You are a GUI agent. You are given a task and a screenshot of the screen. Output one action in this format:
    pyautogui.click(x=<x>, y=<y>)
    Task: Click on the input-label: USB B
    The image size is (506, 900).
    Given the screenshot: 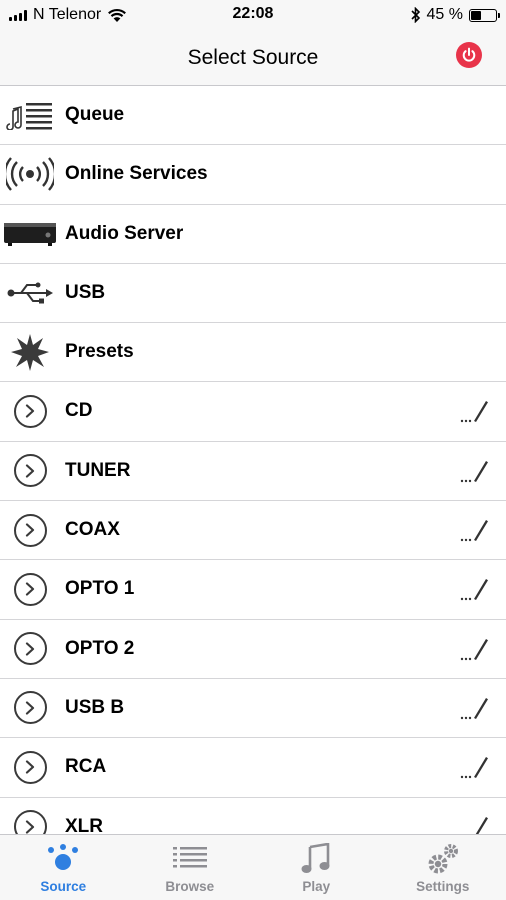 What is the action you would take?
    pyautogui.click(x=95, y=707)
    